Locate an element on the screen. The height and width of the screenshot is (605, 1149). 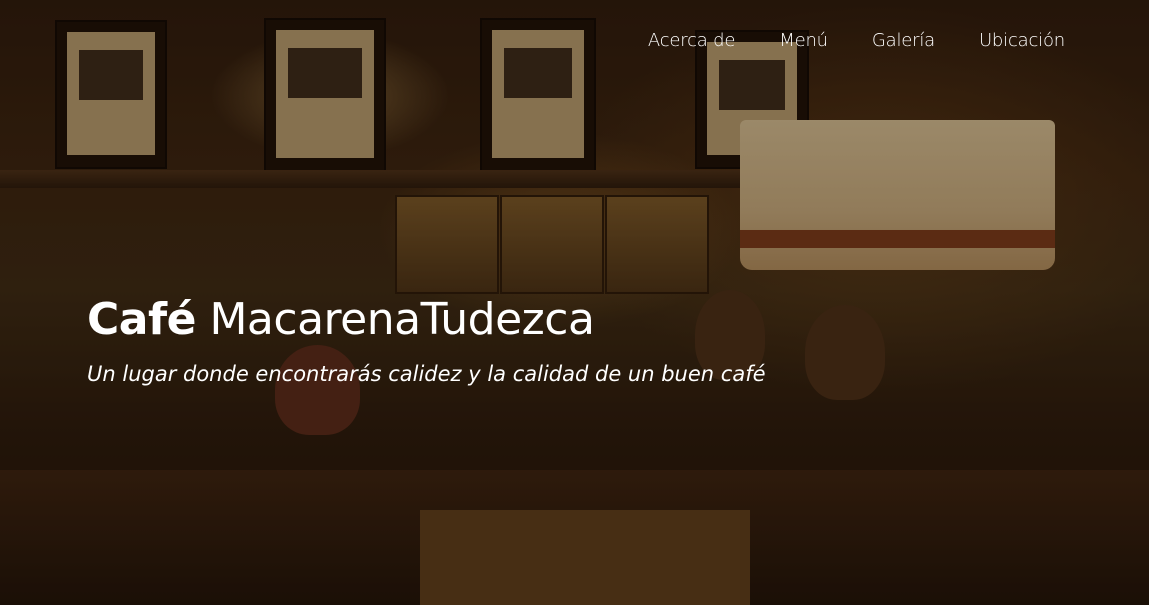
title-light-part: MacarenaTudezca is located at coordinates (402, 319).